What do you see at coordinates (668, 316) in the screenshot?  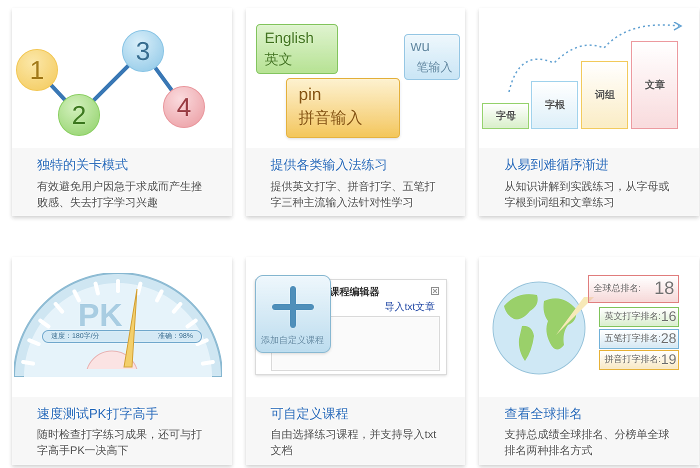 I see `rank-value: 16` at bounding box center [668, 316].